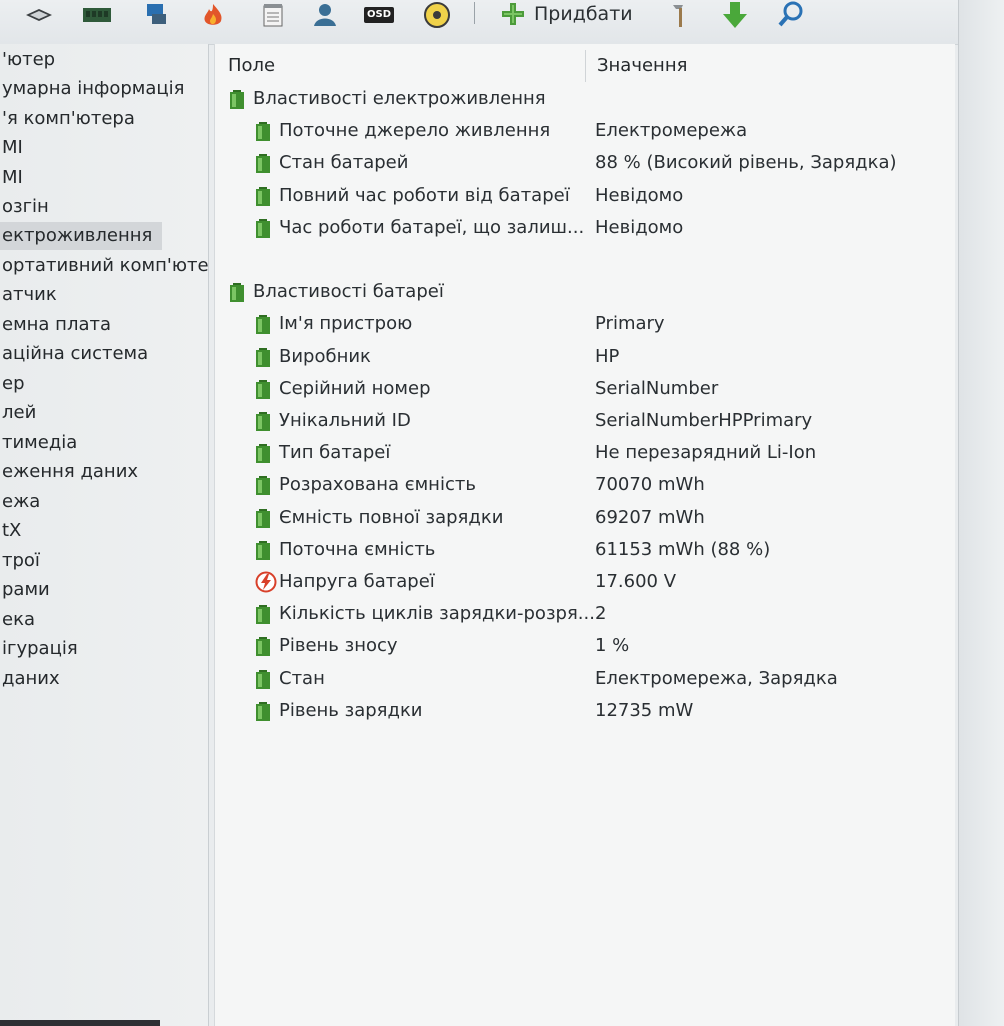 This screenshot has height=1026, width=1004. What do you see at coordinates (313, 357) in the screenshot?
I see `table-row: Виробник` at bounding box center [313, 357].